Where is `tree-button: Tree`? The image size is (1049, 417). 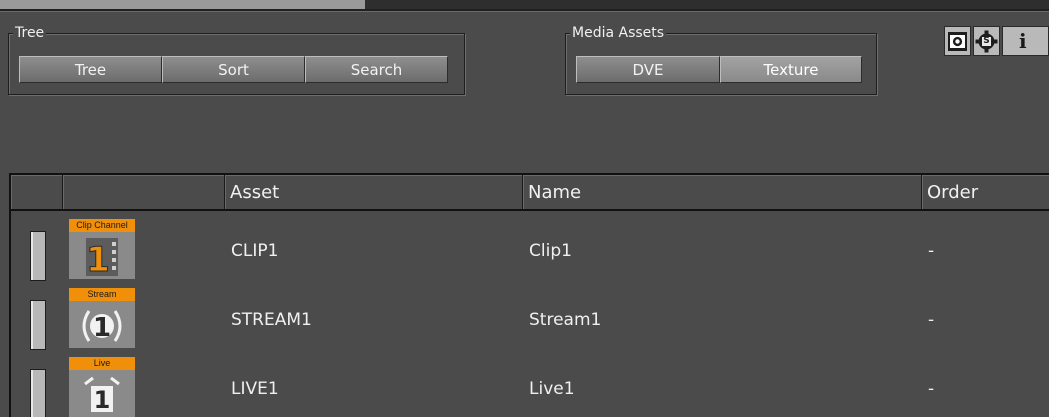 tree-button: Tree is located at coordinates (90, 69).